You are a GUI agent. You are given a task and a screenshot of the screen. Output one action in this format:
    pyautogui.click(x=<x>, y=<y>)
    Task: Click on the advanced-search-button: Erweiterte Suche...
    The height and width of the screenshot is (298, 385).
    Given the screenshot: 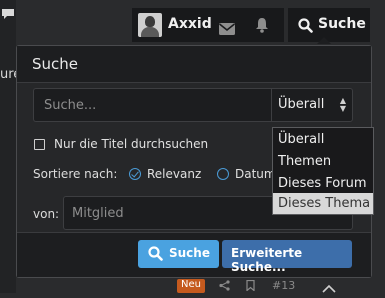 What is the action you would take?
    pyautogui.click(x=287, y=257)
    